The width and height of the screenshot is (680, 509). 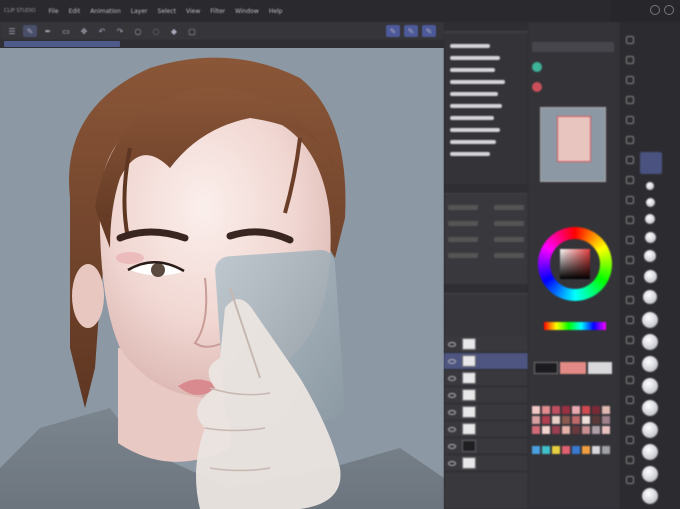 I want to click on brush-icon: ✎, so click(x=30, y=31).